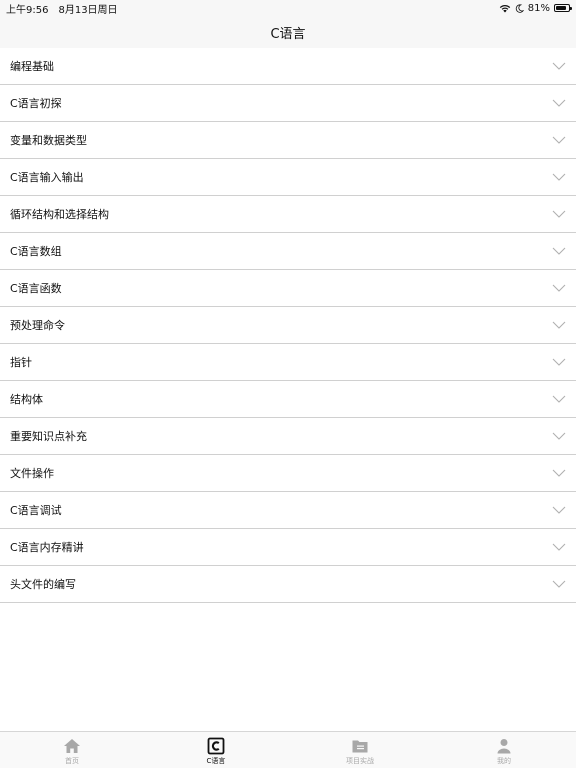 The height and width of the screenshot is (768, 576). What do you see at coordinates (288, 510) in the screenshot?
I see `list-item: C语言调试` at bounding box center [288, 510].